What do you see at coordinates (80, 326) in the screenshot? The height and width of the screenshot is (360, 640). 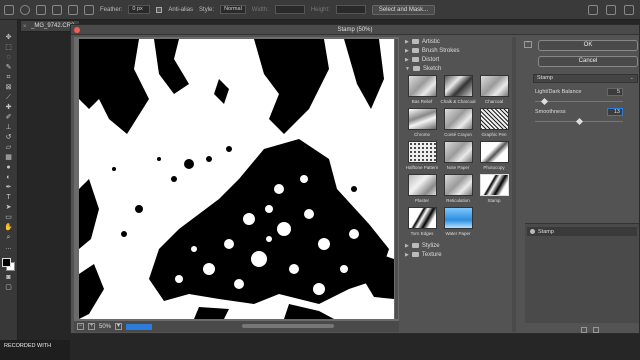 I see `zoom-out-button: −` at bounding box center [80, 326].